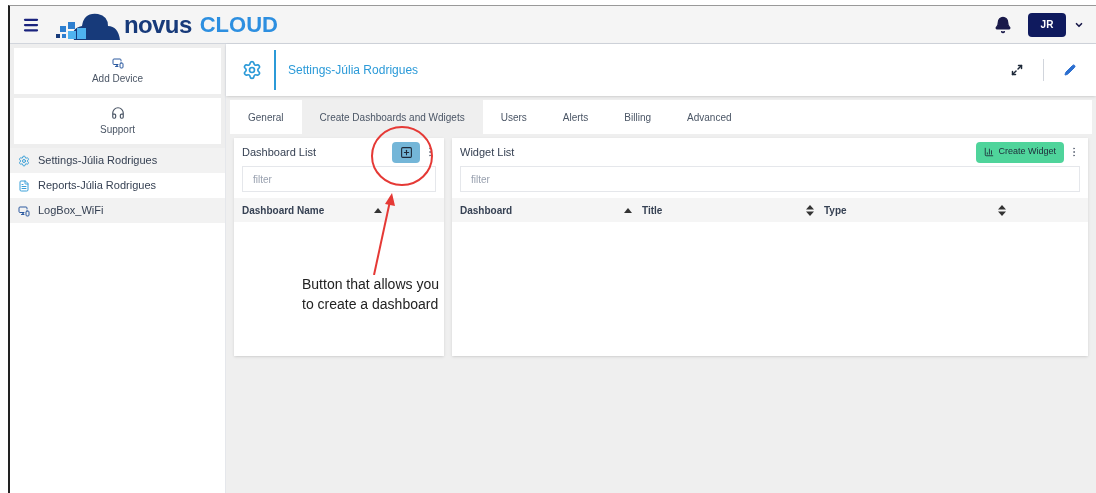 The width and height of the screenshot is (1096, 493). Describe the element at coordinates (353, 70) in the screenshot. I see `page-title: Settings-Júlia Rodrigues` at that location.